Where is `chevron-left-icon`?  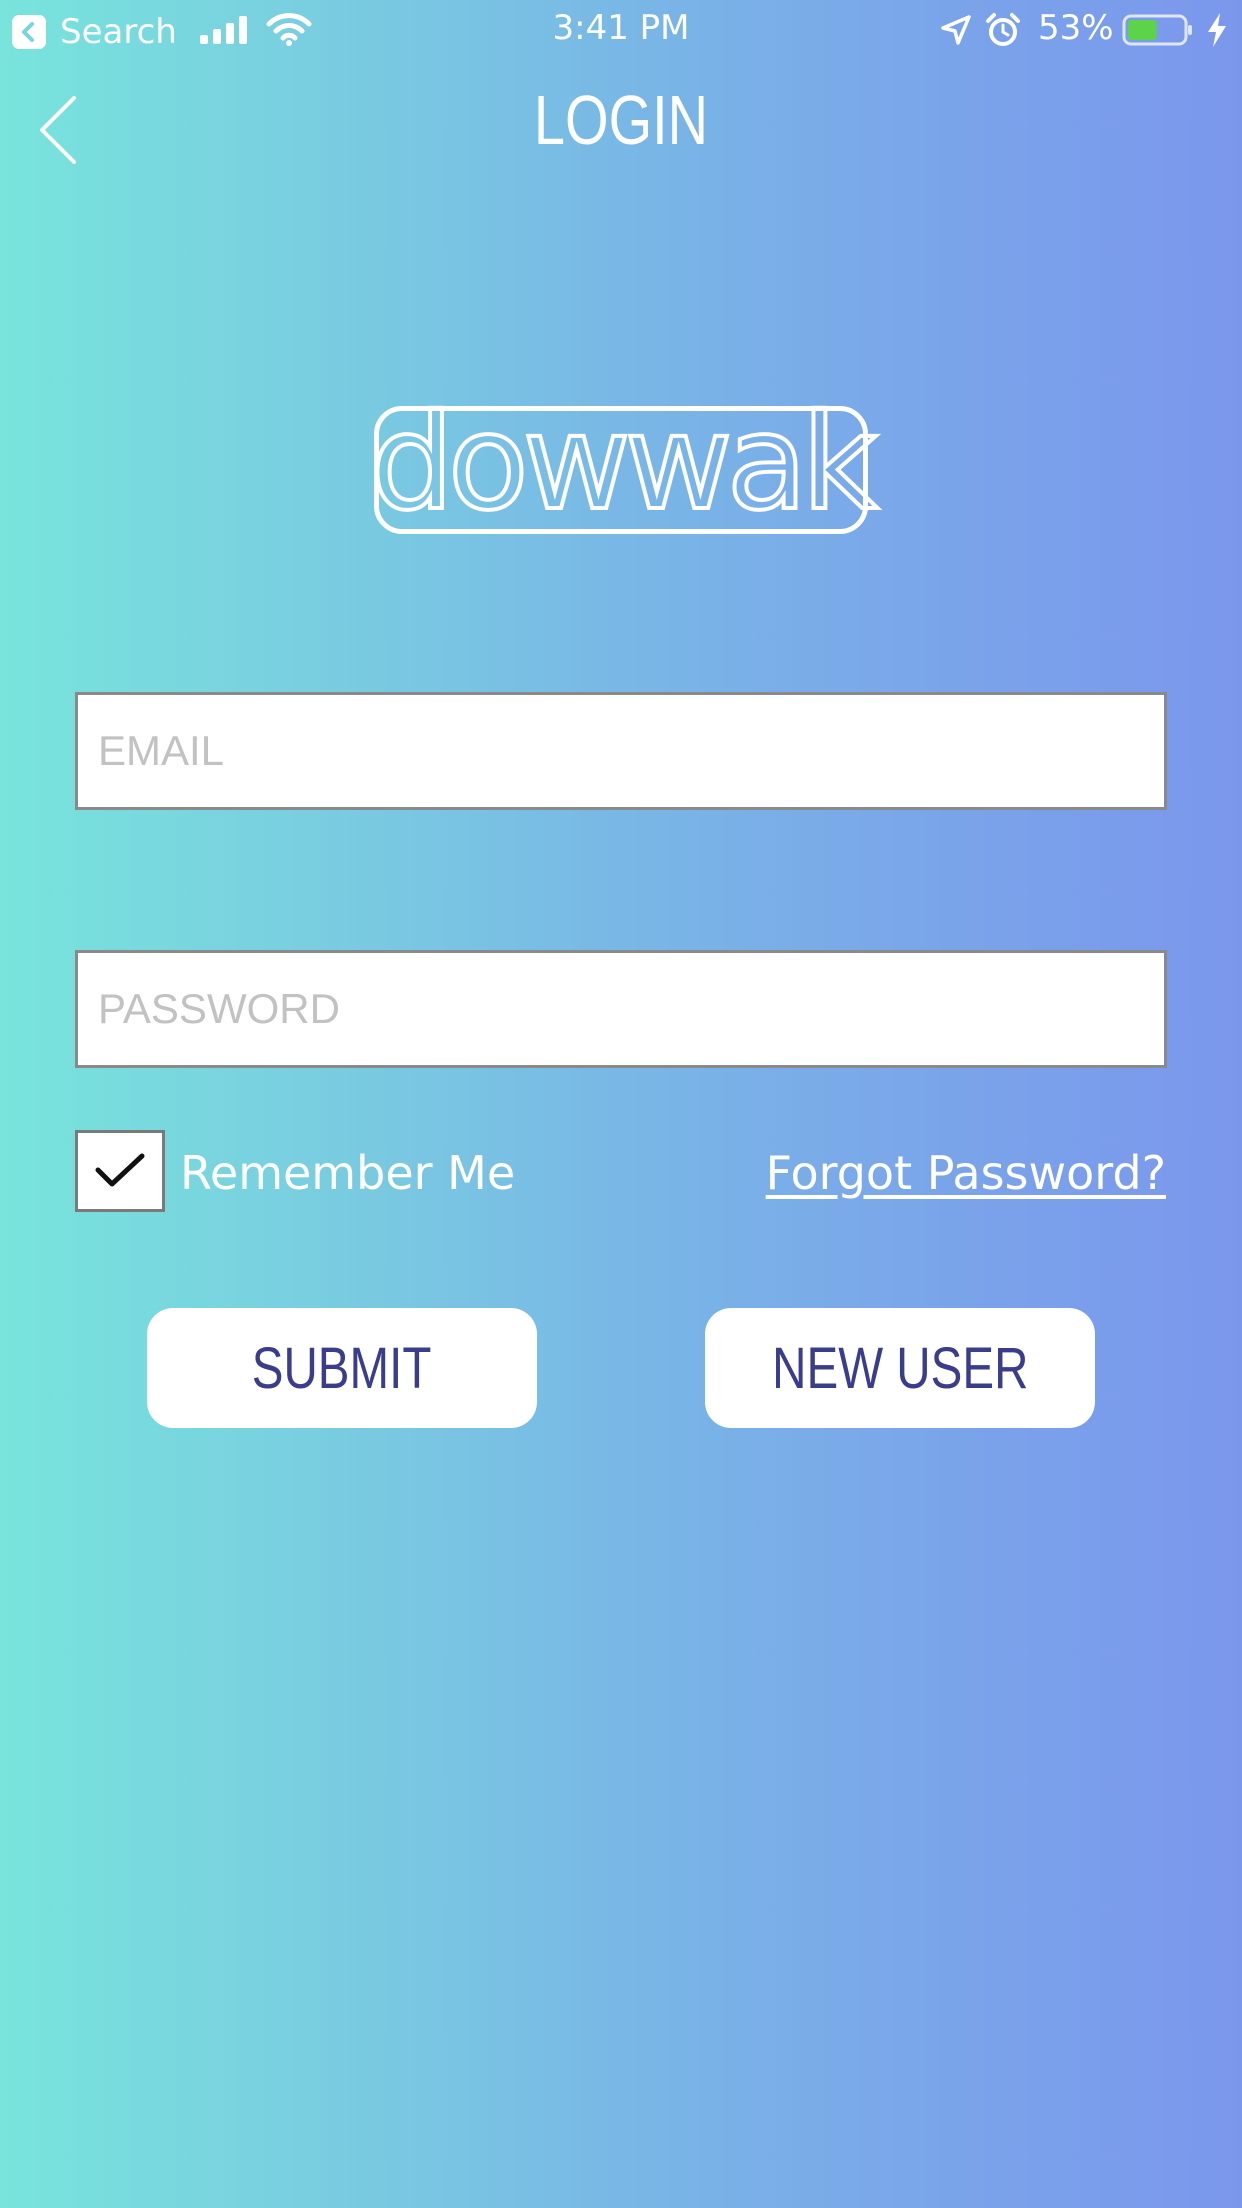 chevron-left-icon is located at coordinates (60, 130).